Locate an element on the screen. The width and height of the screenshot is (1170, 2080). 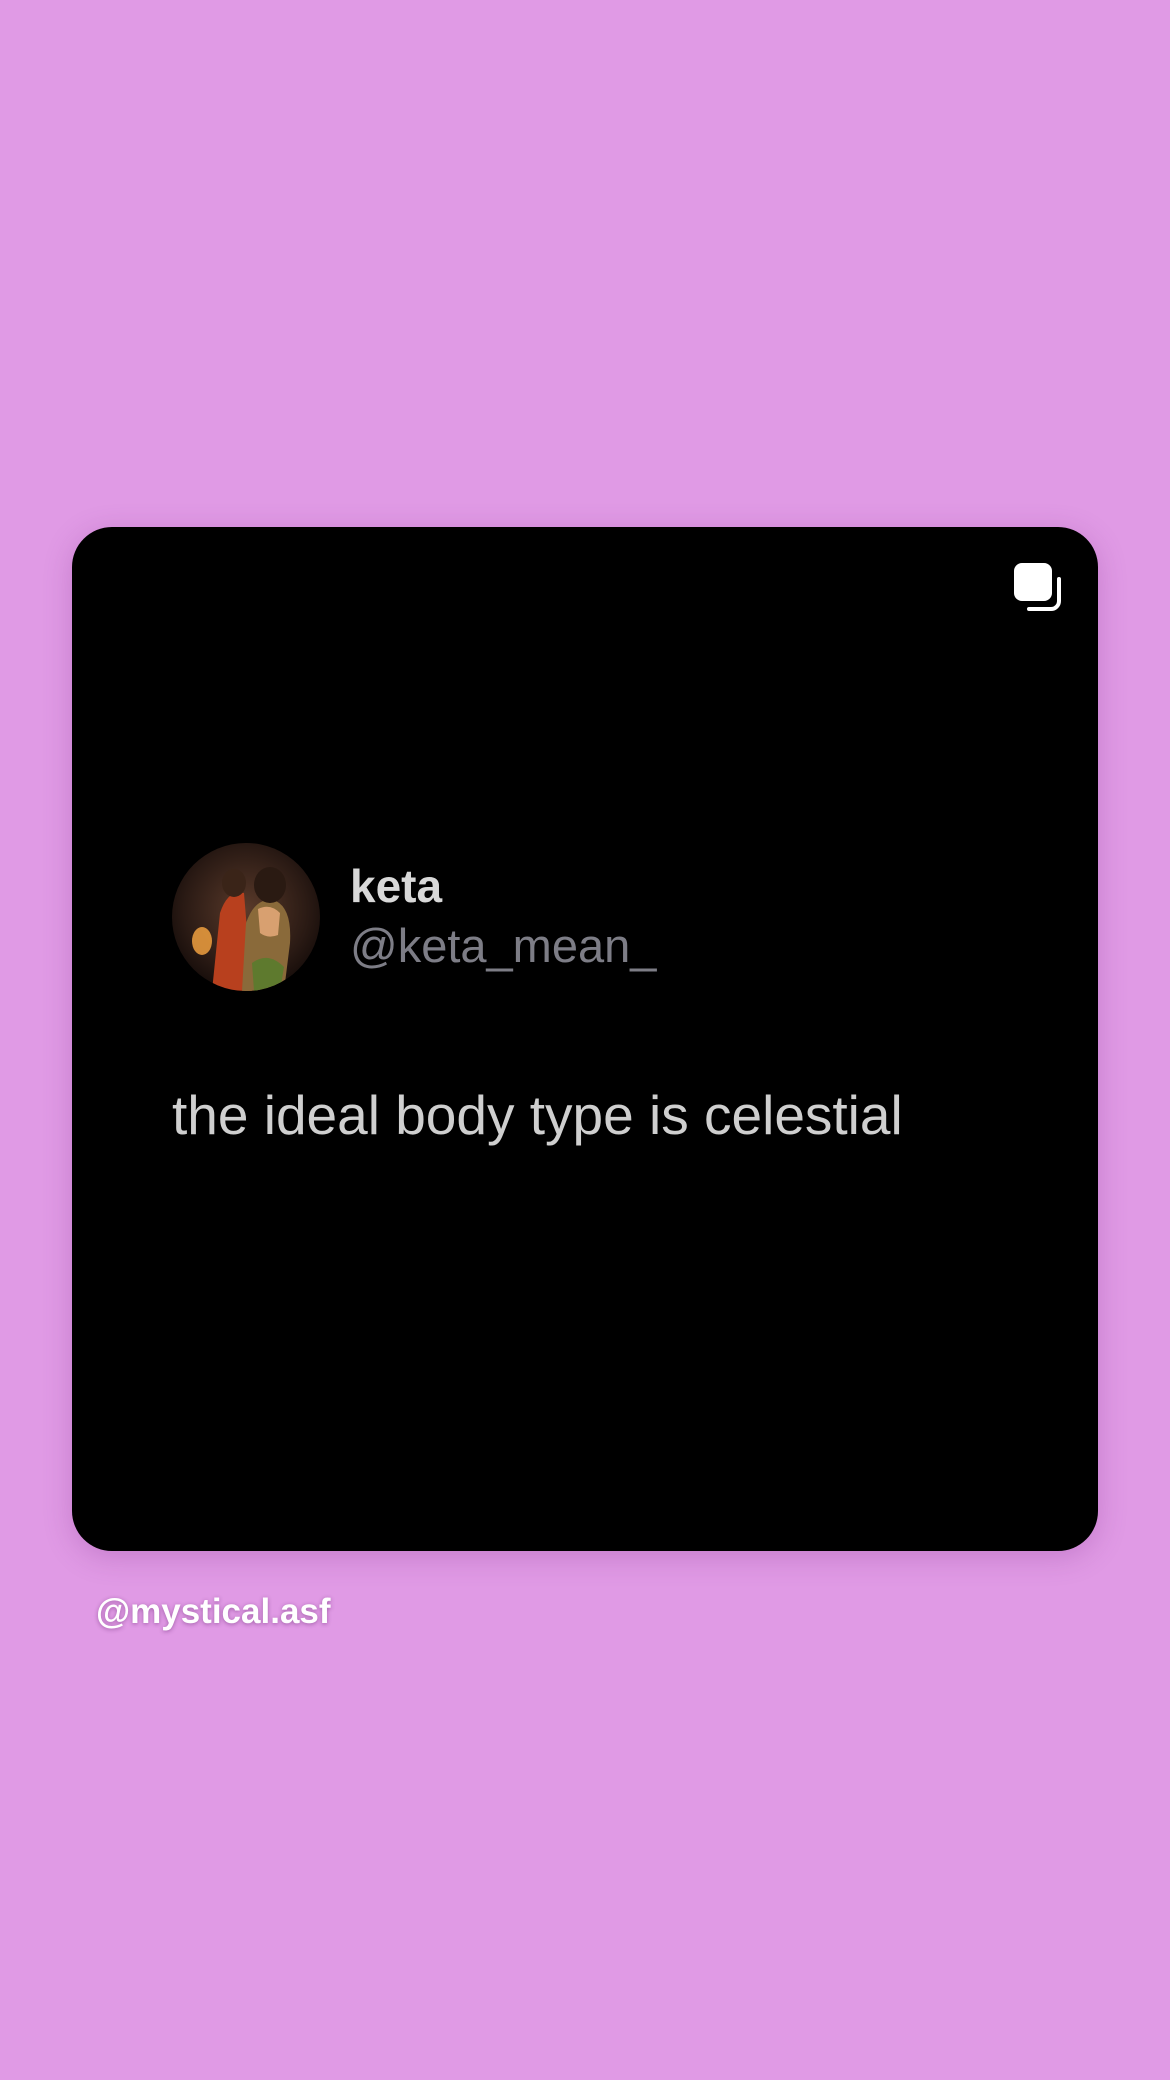
credit-mention: @mystical.asf is located at coordinates (213, 1612).